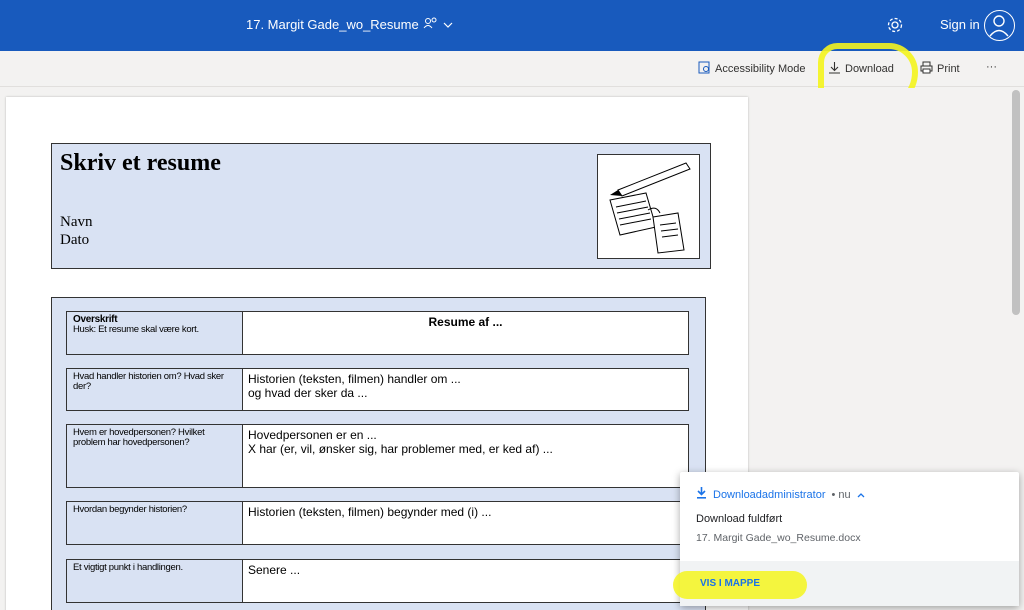 This screenshot has width=1024, height=610. What do you see at coordinates (140, 163) in the screenshot?
I see `document-heading: Skriv et resume` at bounding box center [140, 163].